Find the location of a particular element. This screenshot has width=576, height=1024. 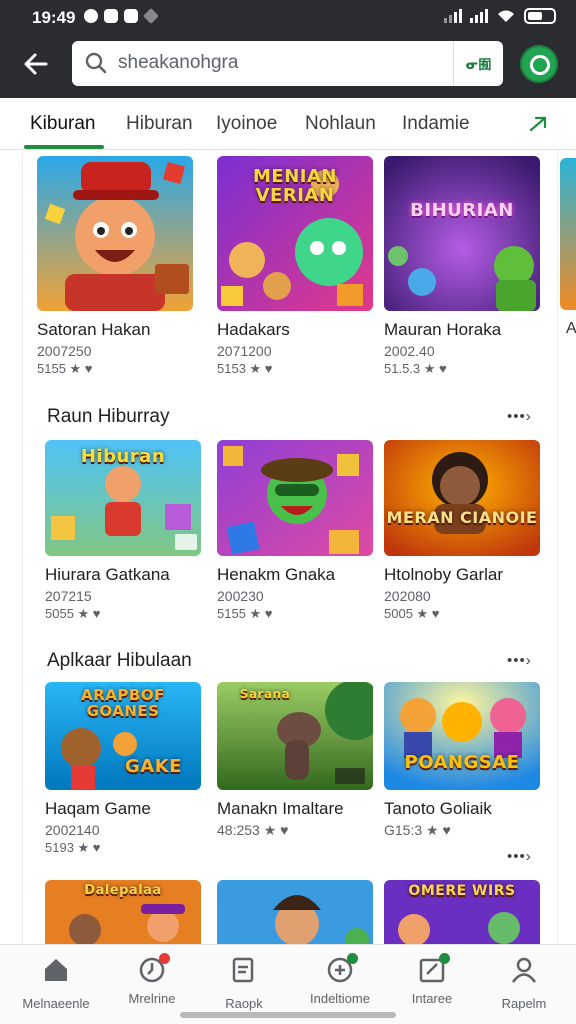

app-card: Dalepalaa is located at coordinates (123, 912).